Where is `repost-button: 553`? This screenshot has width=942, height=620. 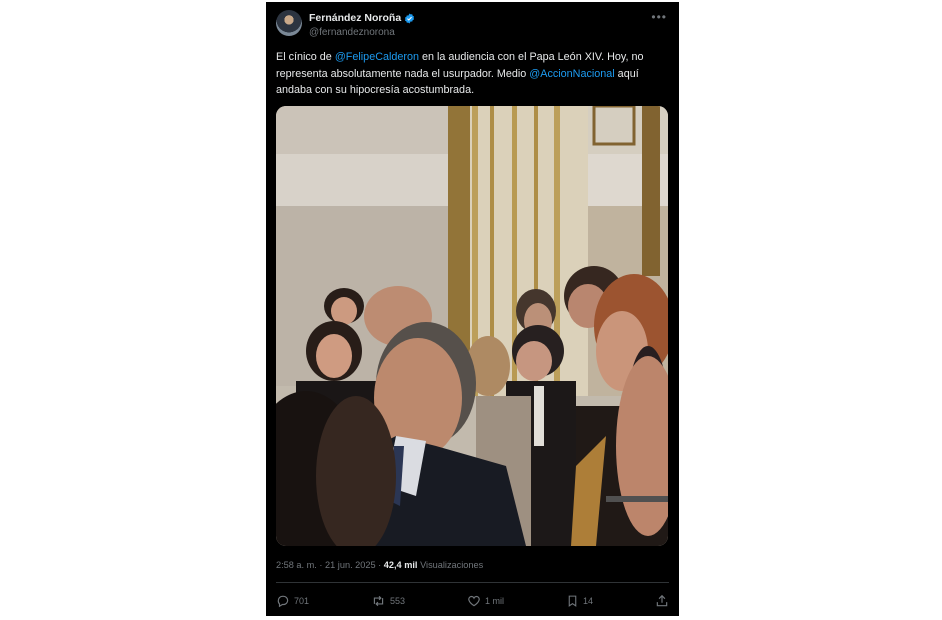
repost-button: 553 is located at coordinates (388, 601).